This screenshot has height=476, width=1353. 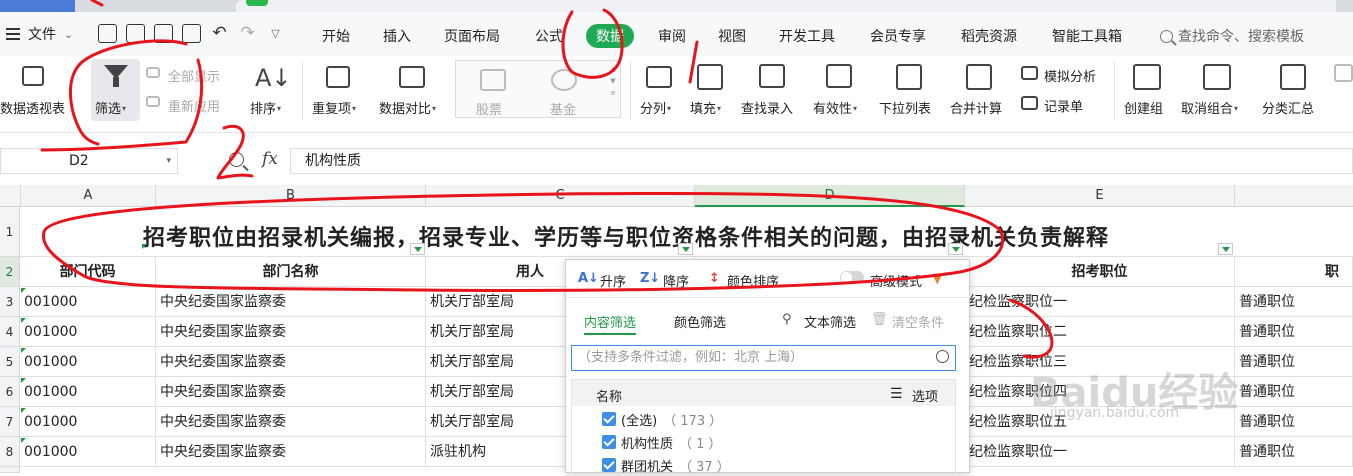 I want to click on row-header-5: 5, so click(x=10, y=362).